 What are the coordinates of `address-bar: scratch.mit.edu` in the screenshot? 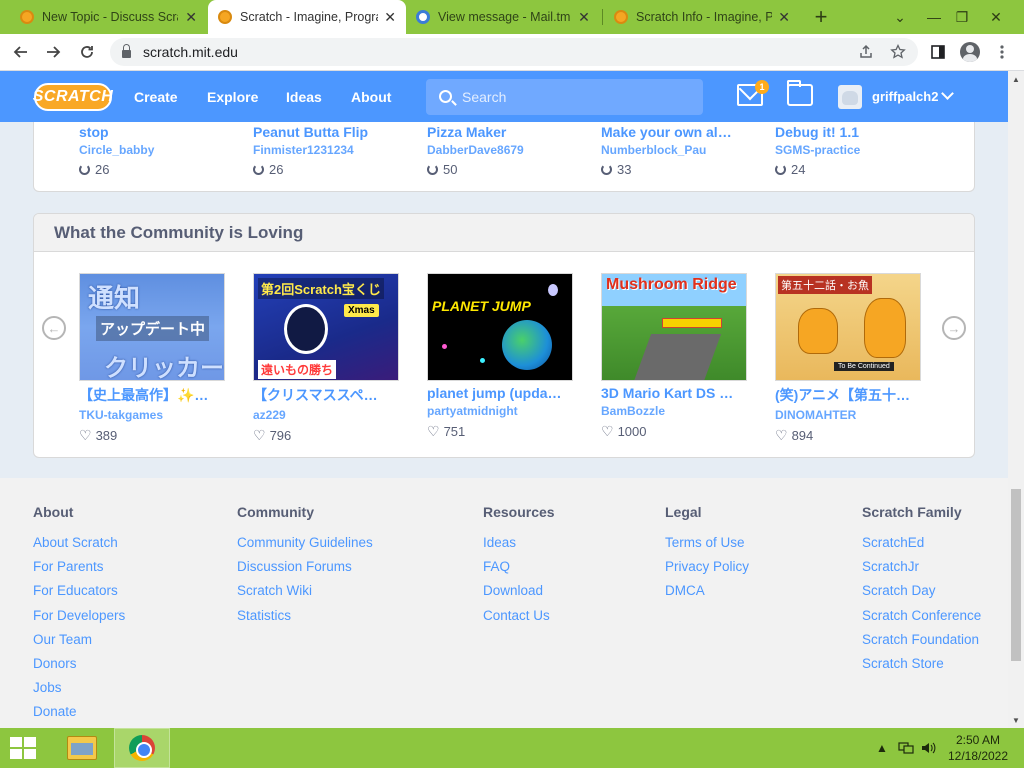 It's located at (514, 52).